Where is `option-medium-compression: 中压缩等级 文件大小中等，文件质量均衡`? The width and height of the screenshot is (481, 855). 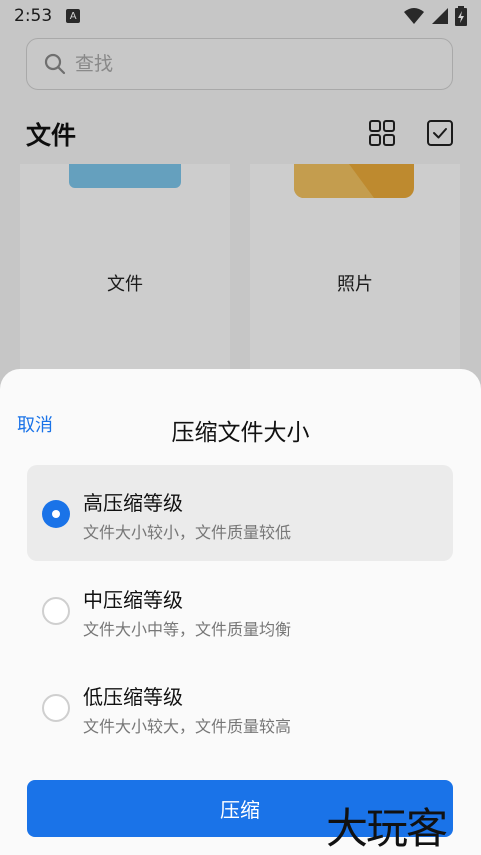
option-medium-compression: 中压缩等级 文件大小中等，文件质量均衡 is located at coordinates (240, 610).